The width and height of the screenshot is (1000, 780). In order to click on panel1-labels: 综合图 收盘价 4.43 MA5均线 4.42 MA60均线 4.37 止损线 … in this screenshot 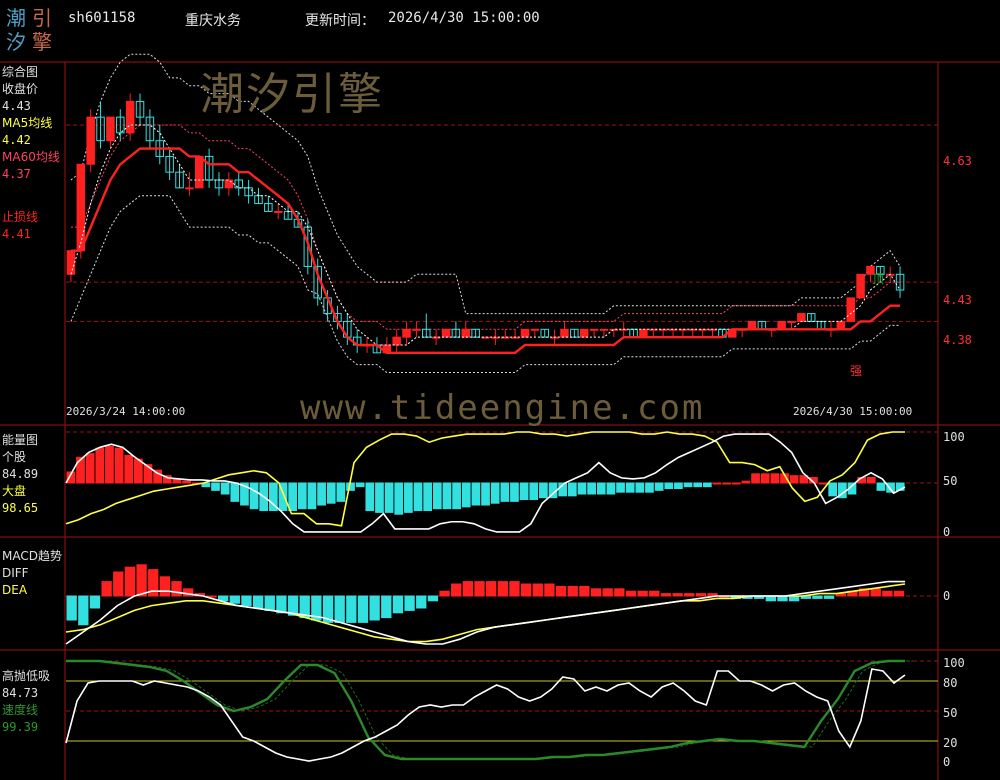, I will do `click(31, 153)`.